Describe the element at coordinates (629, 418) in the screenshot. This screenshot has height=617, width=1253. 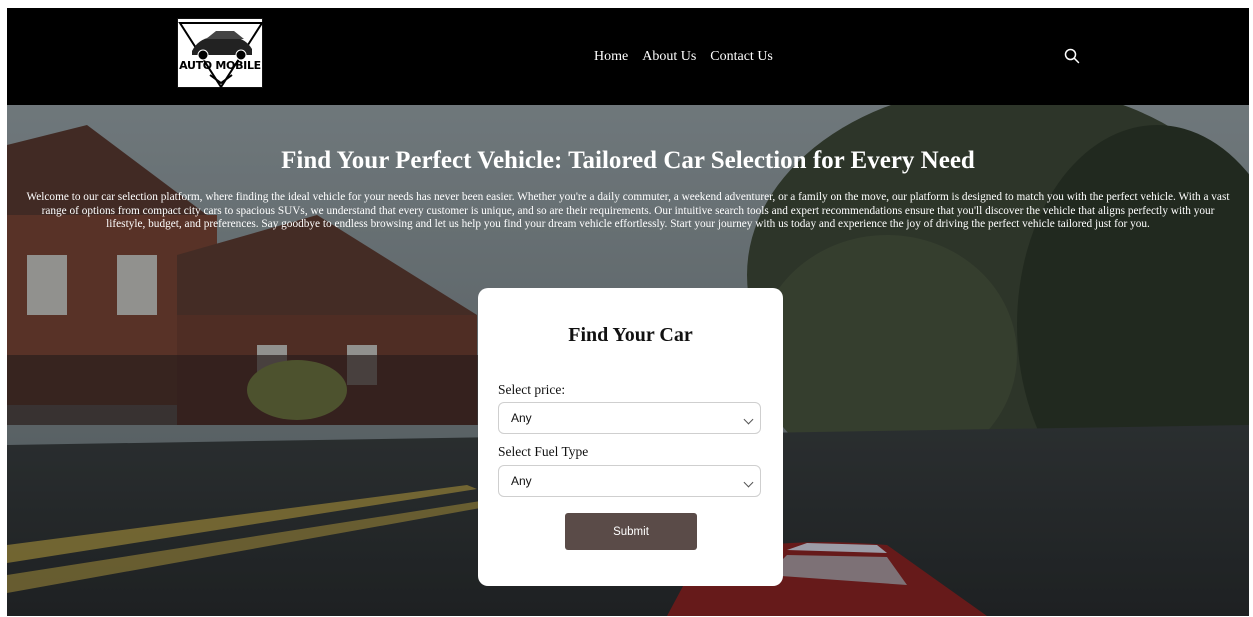
I see `price-select: Any` at that location.